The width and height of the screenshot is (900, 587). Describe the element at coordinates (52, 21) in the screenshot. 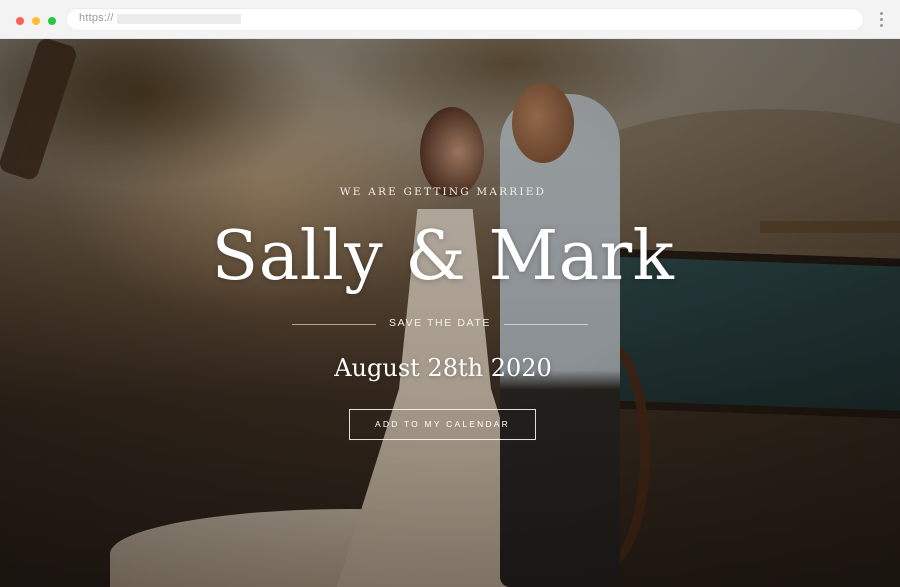

I see `maximize-dot-icon` at that location.